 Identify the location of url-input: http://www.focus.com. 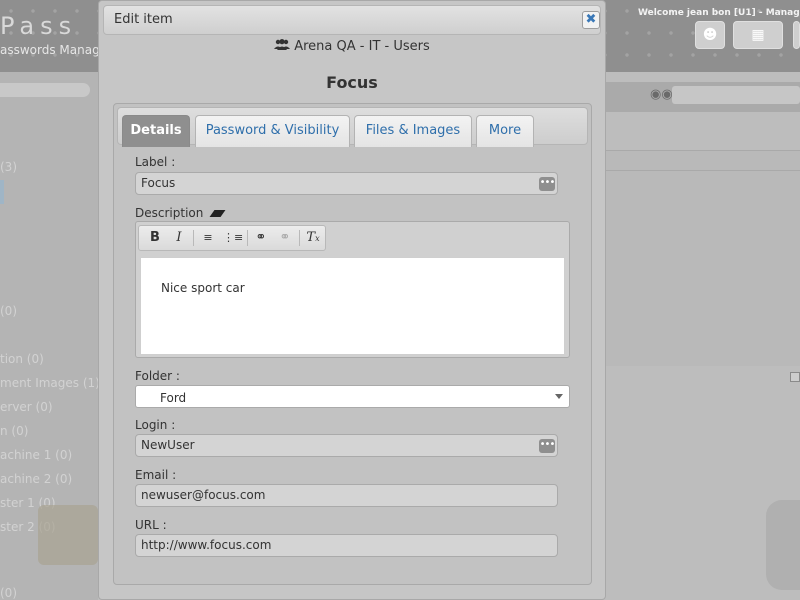
(346, 545).